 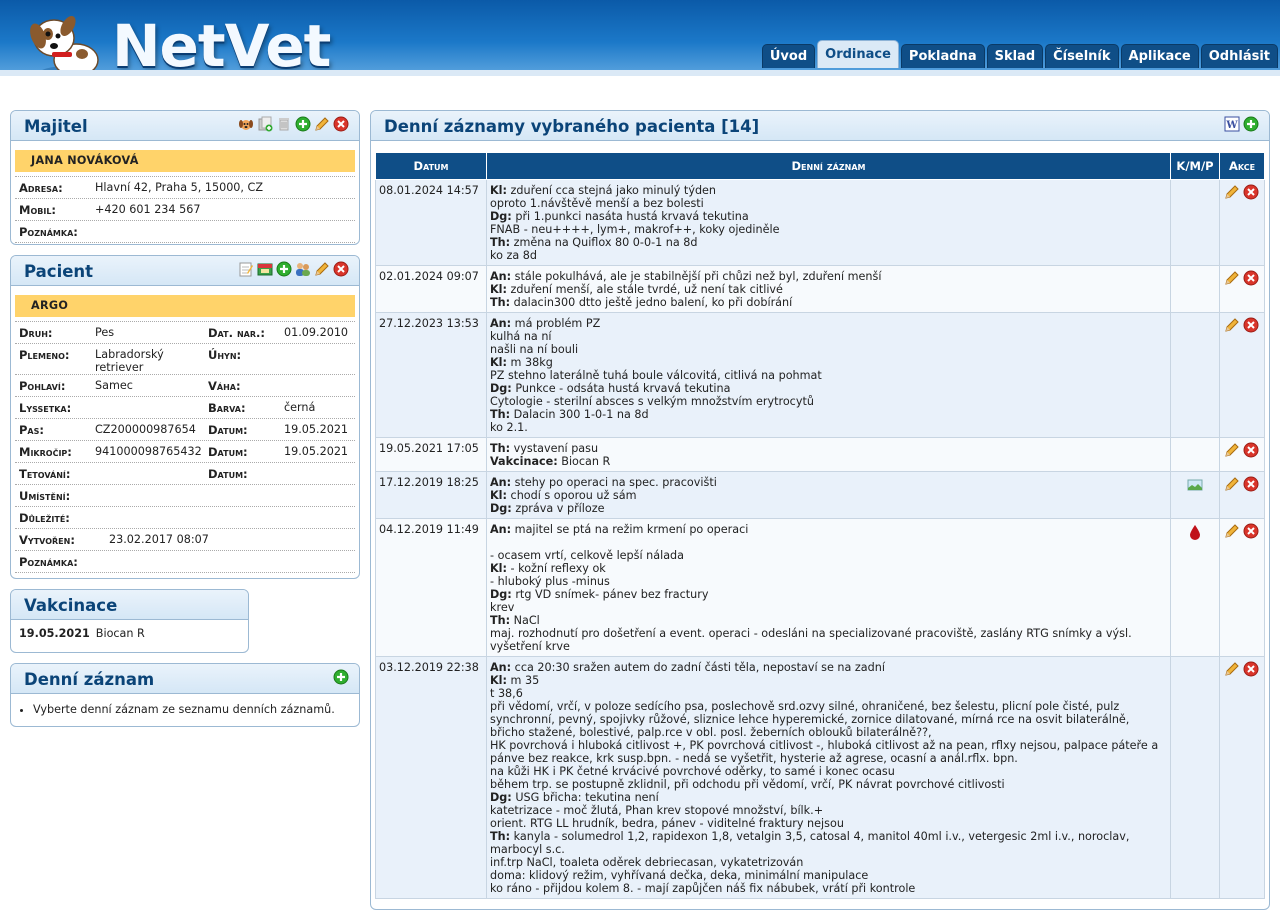 What do you see at coordinates (316, 429) in the screenshot?
I see `patient-row-value-2: 19.05.2021` at bounding box center [316, 429].